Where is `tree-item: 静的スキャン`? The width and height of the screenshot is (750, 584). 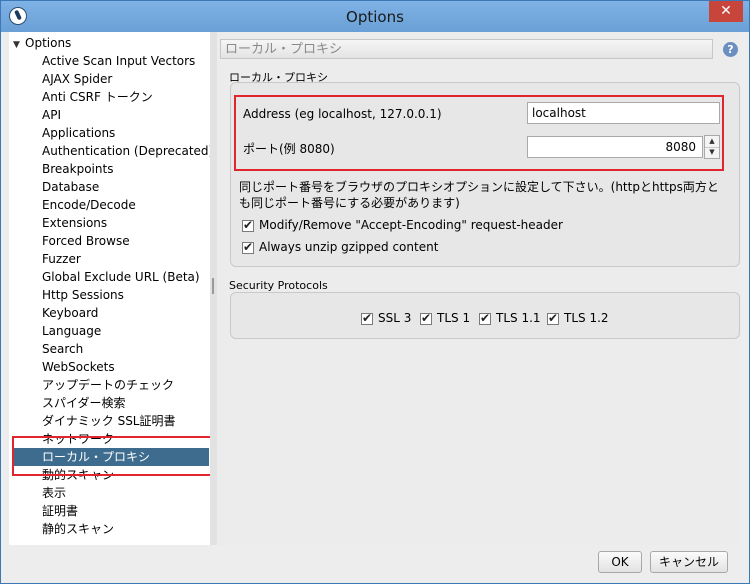
tree-item: 静的スキャン is located at coordinates (78, 529).